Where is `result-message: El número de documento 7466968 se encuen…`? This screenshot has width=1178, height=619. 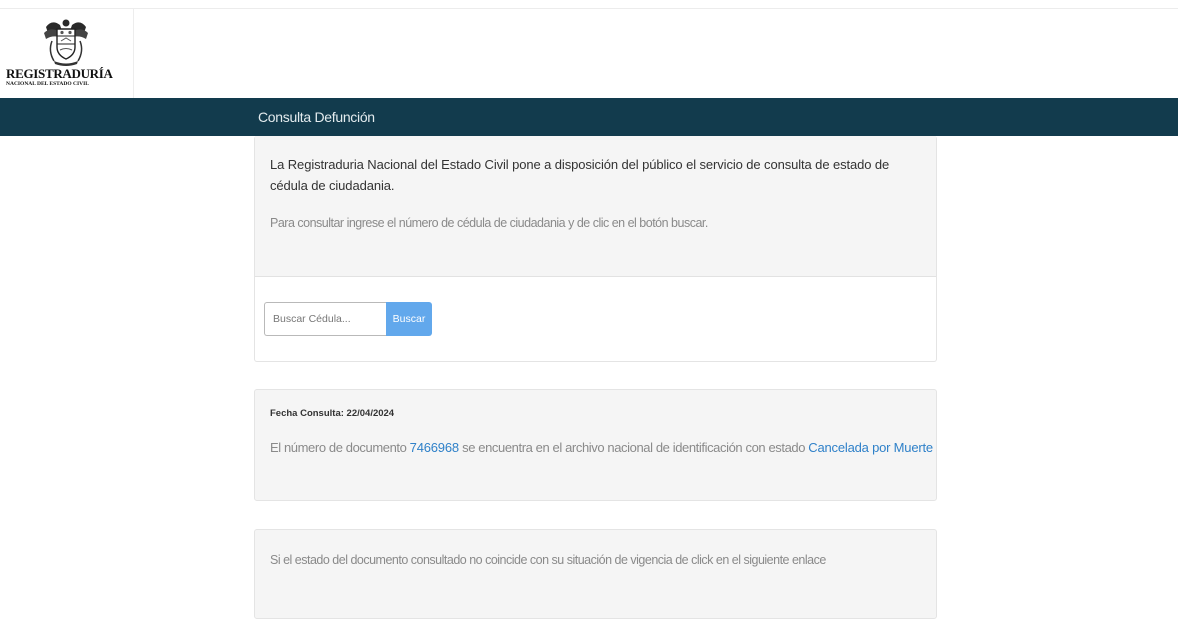
result-message: El número de documento 7466968 se encuen… is located at coordinates (601, 447).